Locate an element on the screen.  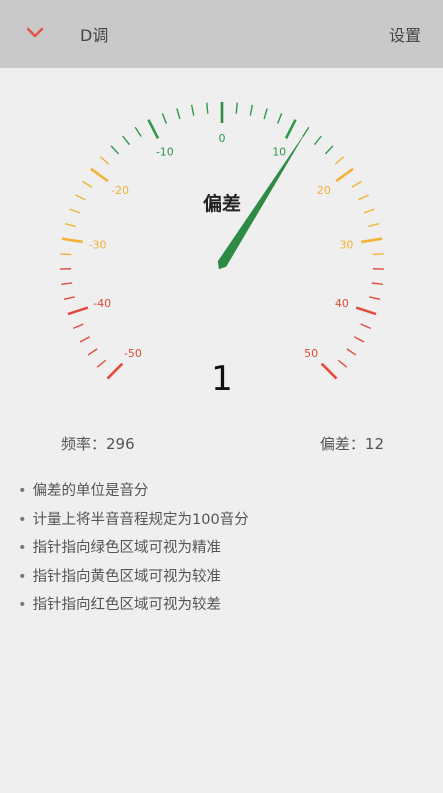
tick-label: -10 is located at coordinates (165, 152).